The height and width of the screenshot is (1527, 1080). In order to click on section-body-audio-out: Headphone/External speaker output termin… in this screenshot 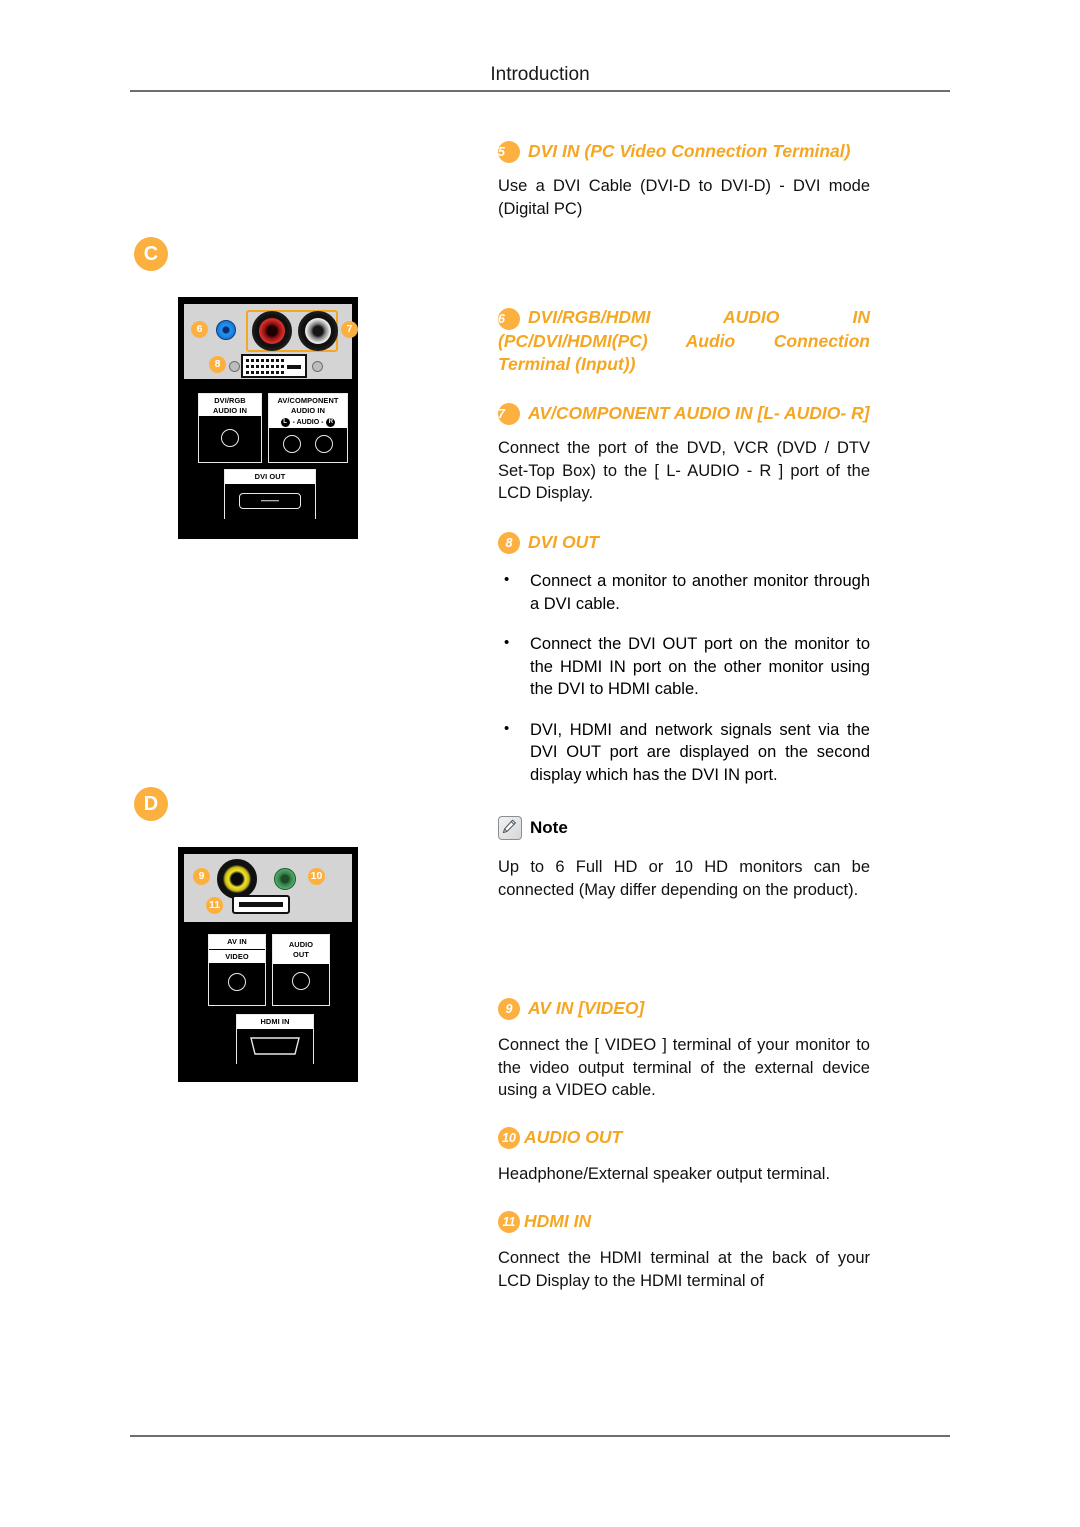, I will do `click(664, 1174)`.